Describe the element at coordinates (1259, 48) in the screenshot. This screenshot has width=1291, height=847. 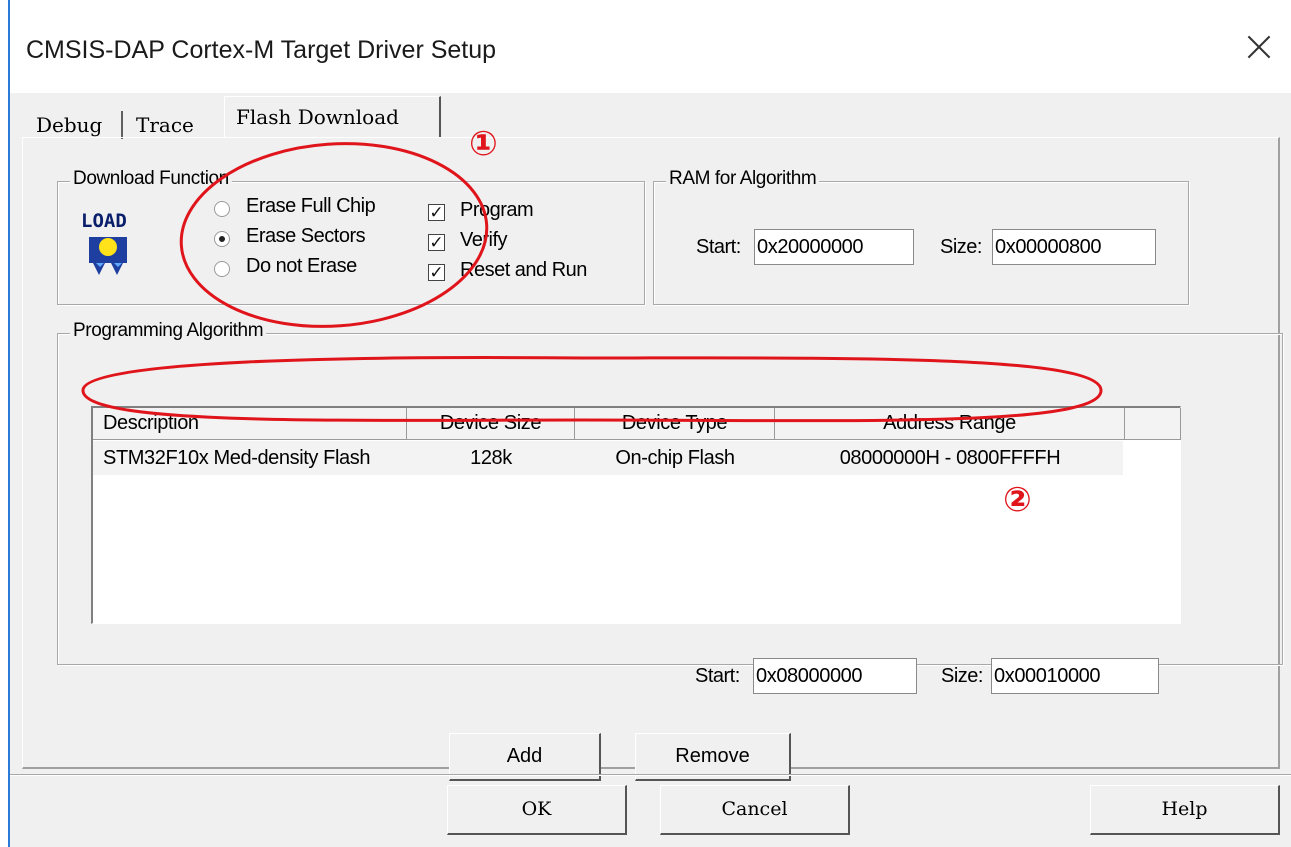
I see `close-icon` at that location.